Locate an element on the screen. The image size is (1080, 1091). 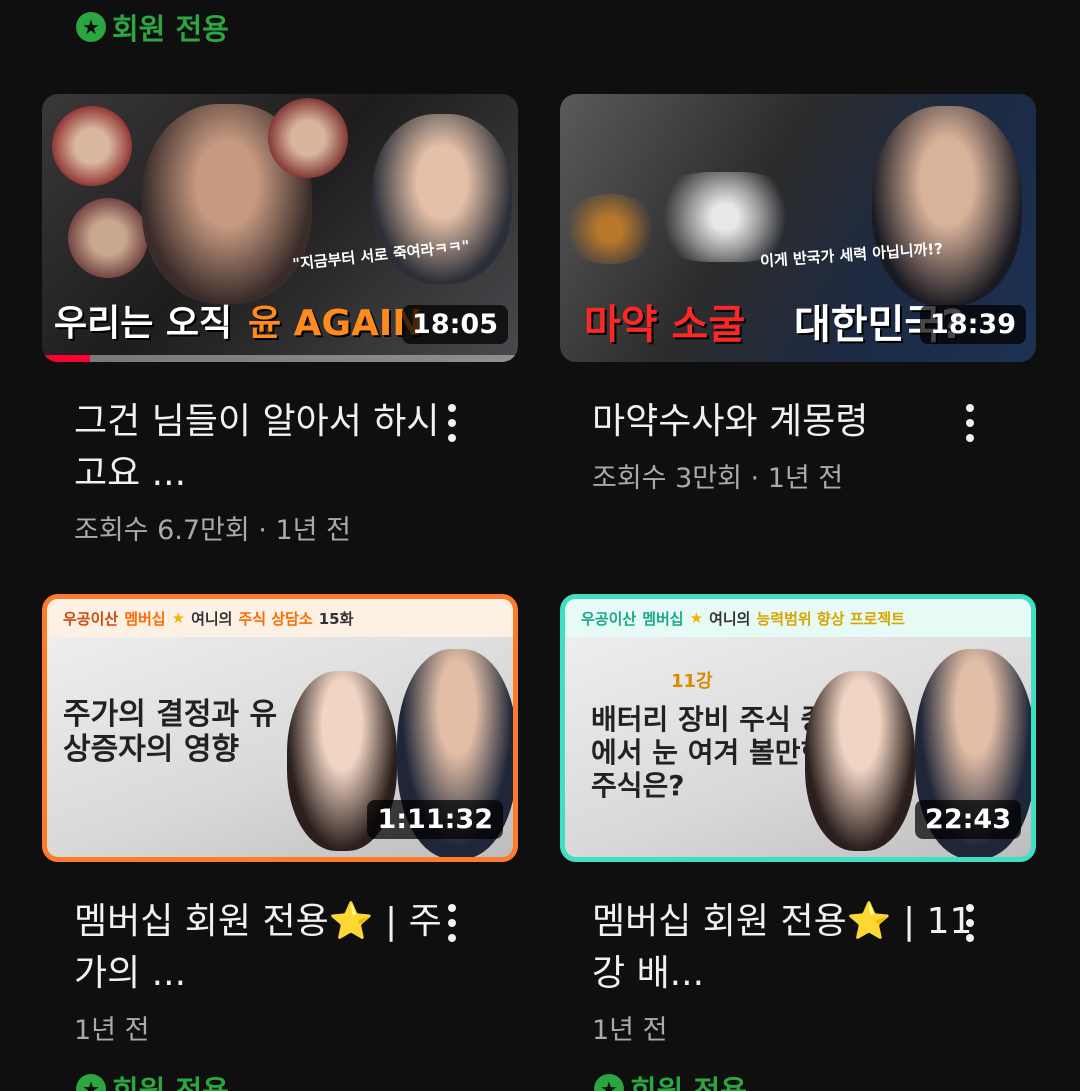
video-meta: 멤버십 회원 전용⭐ | 주가의 ... 1년 전 is located at coordinates (280, 971).